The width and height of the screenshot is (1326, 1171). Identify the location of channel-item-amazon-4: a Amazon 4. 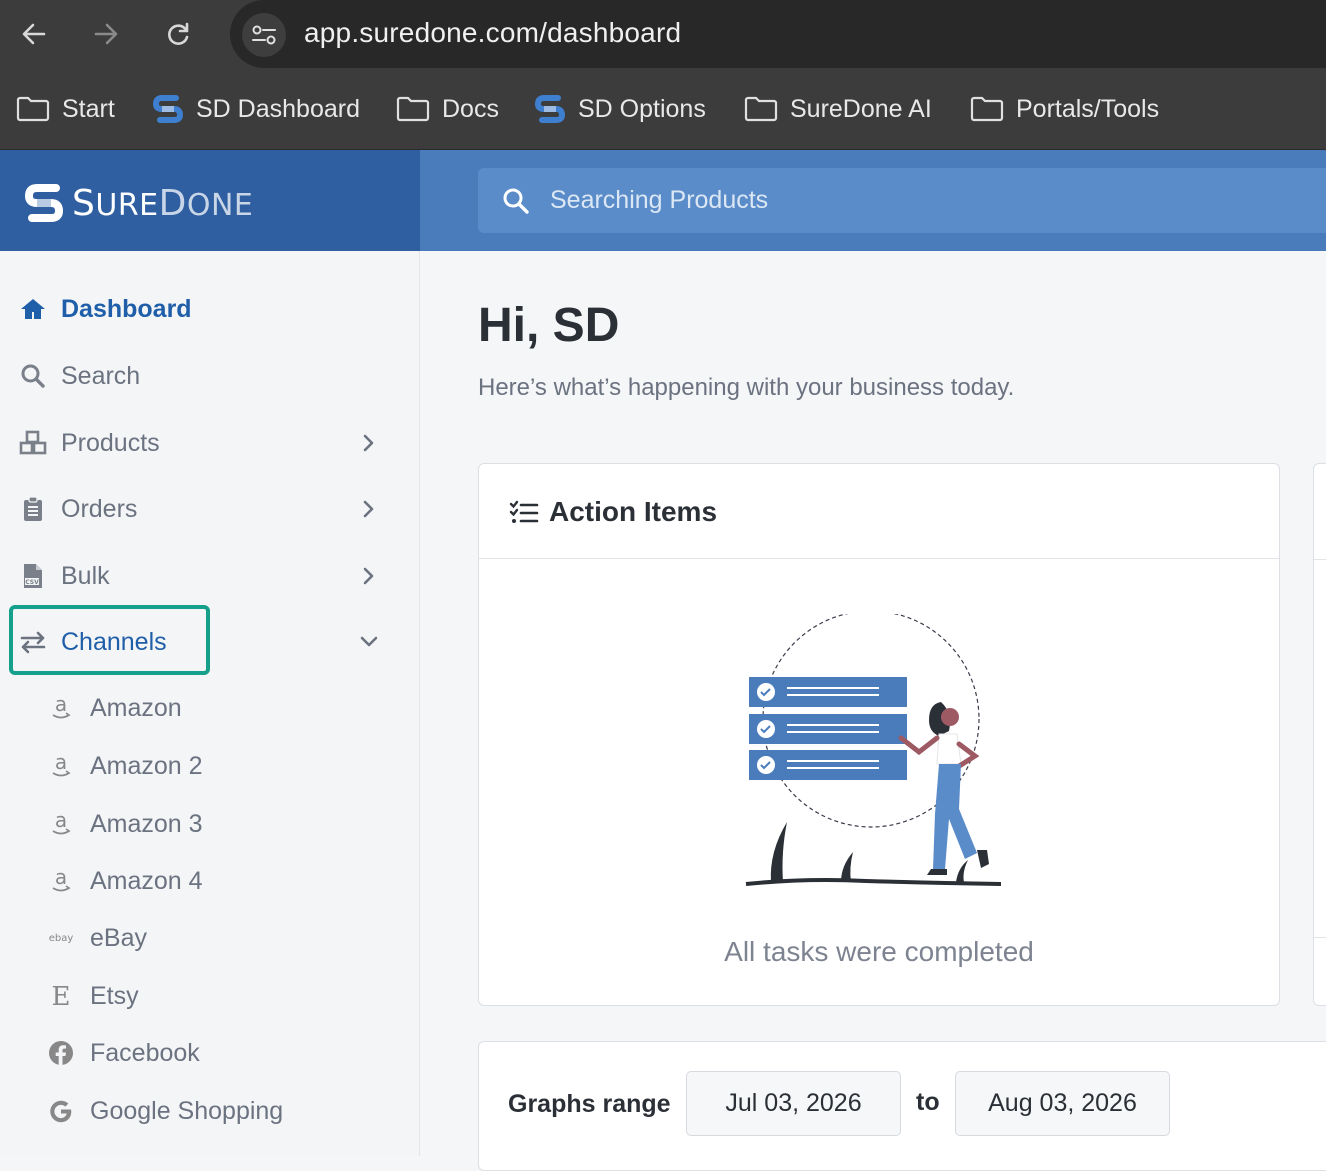
(210, 881).